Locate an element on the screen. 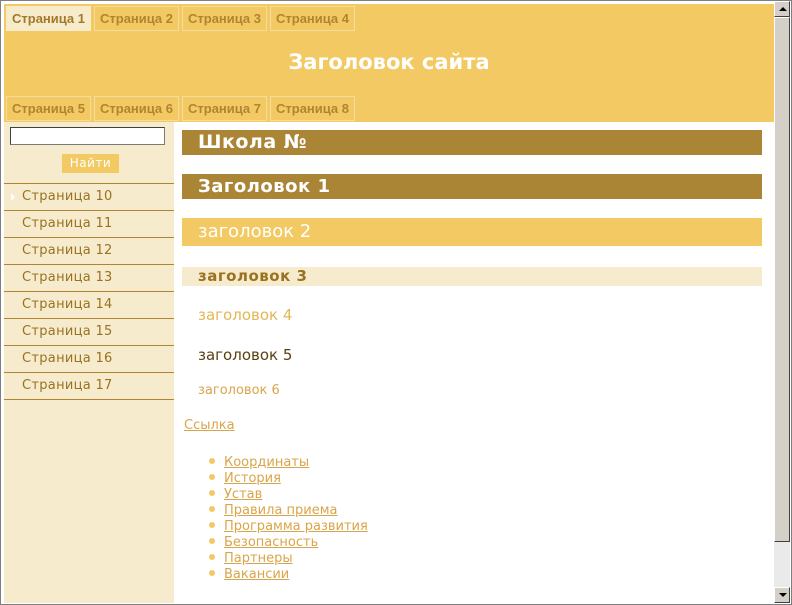  list-item: Партнеры is located at coordinates (287, 557).